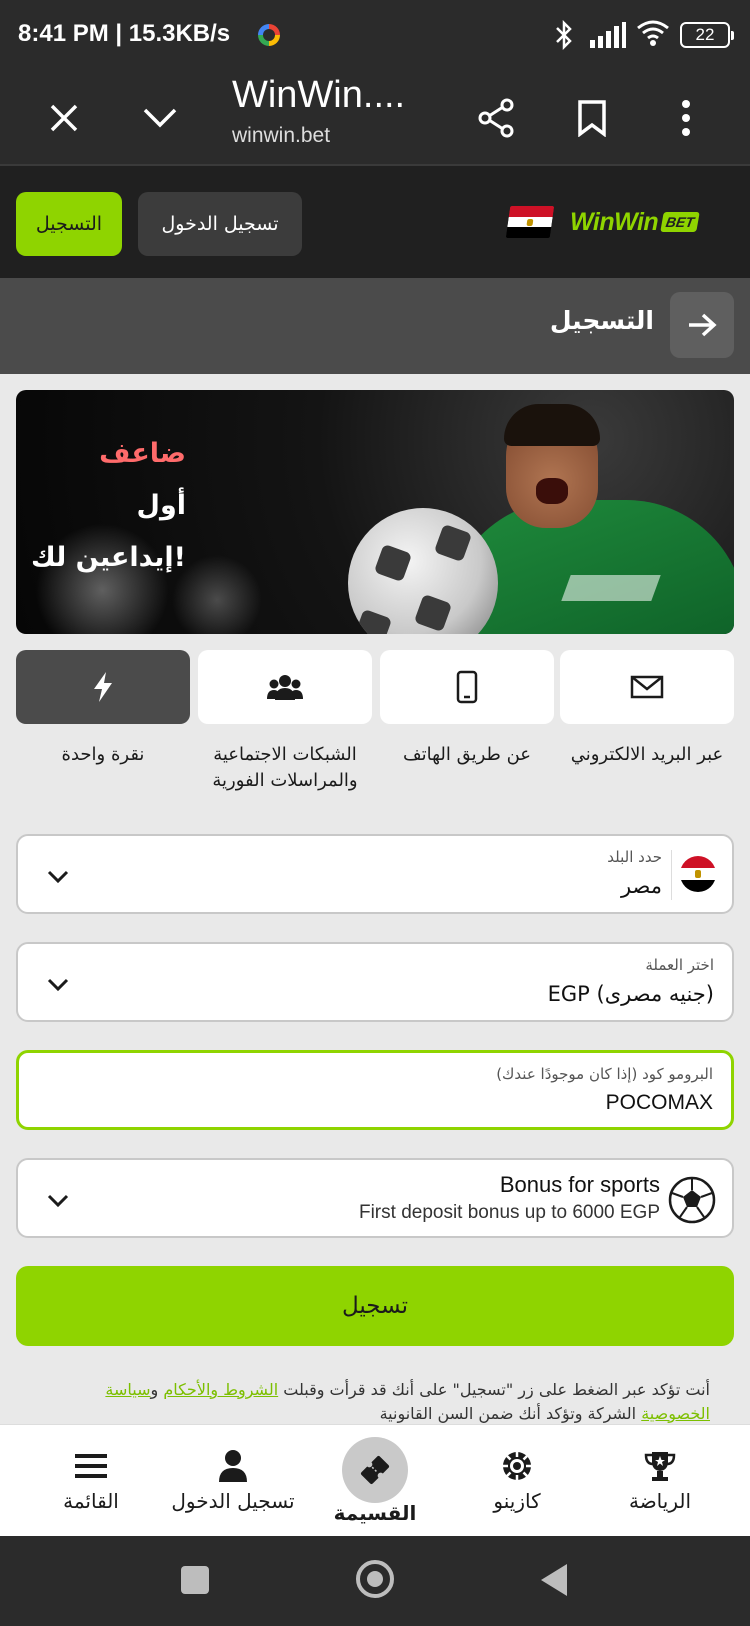 The height and width of the screenshot is (1626, 750). I want to click on nav-menu: القائمة, so click(91, 1481).